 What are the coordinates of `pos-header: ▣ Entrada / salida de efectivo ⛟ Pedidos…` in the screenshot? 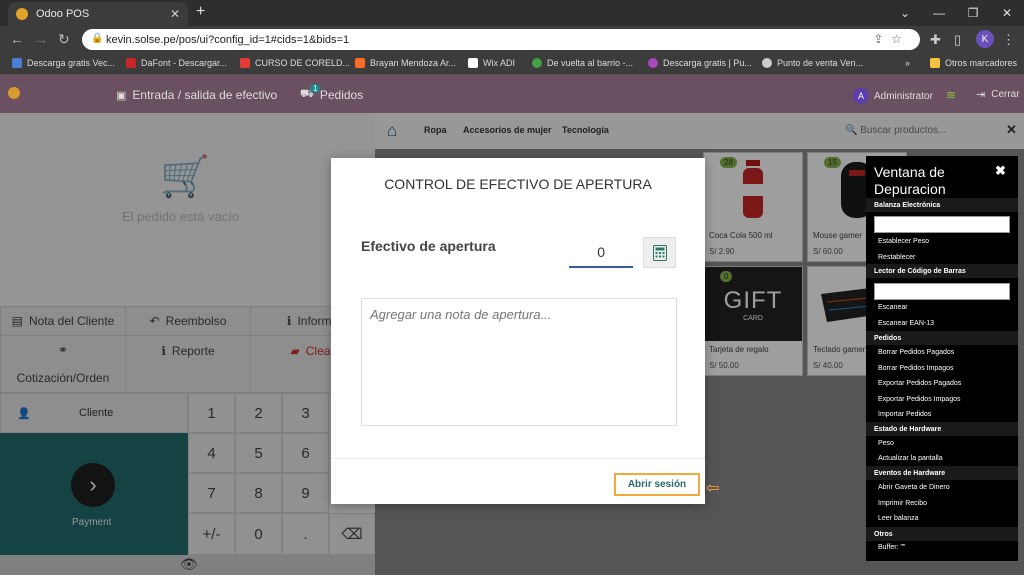 It's located at (512, 94).